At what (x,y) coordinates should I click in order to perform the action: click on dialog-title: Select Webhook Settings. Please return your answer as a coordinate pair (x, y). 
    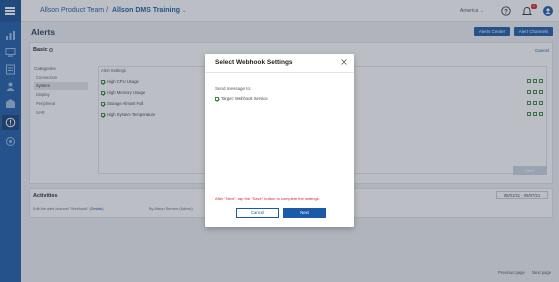
    Looking at the image, I should click on (254, 62).